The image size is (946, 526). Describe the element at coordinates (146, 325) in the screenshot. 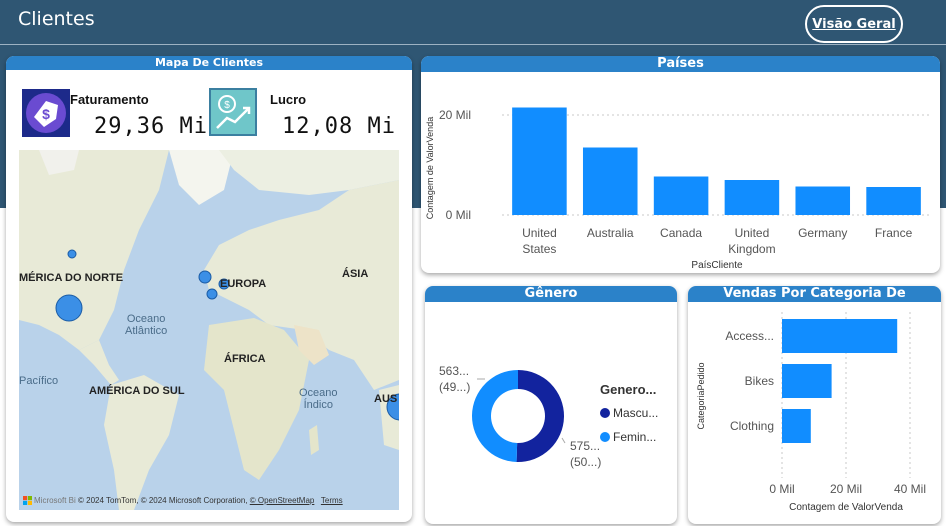

I see `map-label-atlantic: Oceano Atlântico` at that location.